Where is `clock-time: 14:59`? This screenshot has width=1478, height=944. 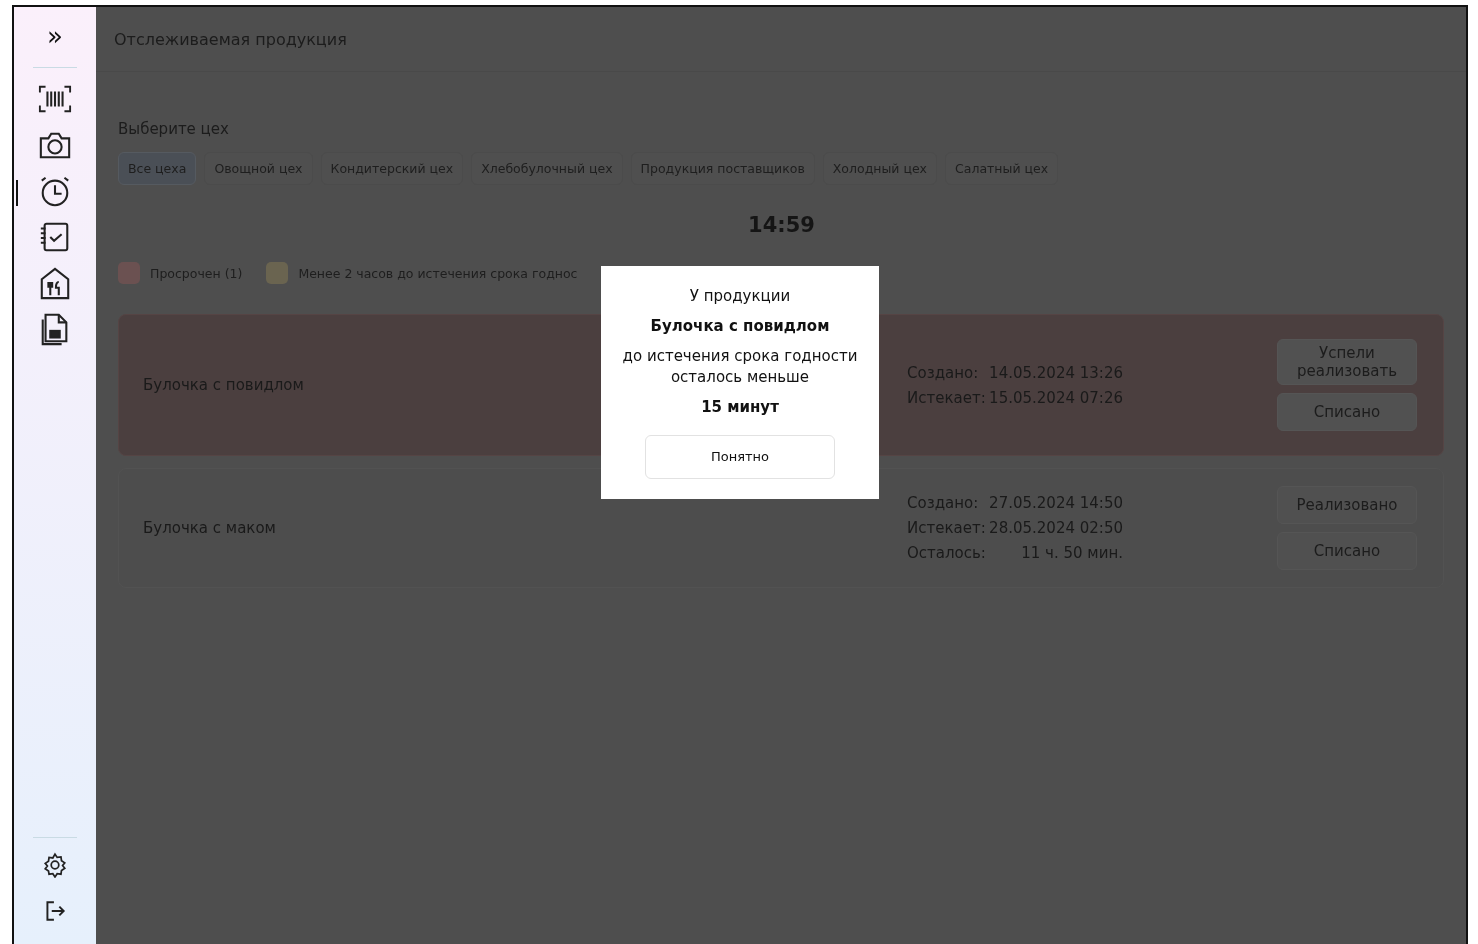 clock-time: 14:59 is located at coordinates (781, 225).